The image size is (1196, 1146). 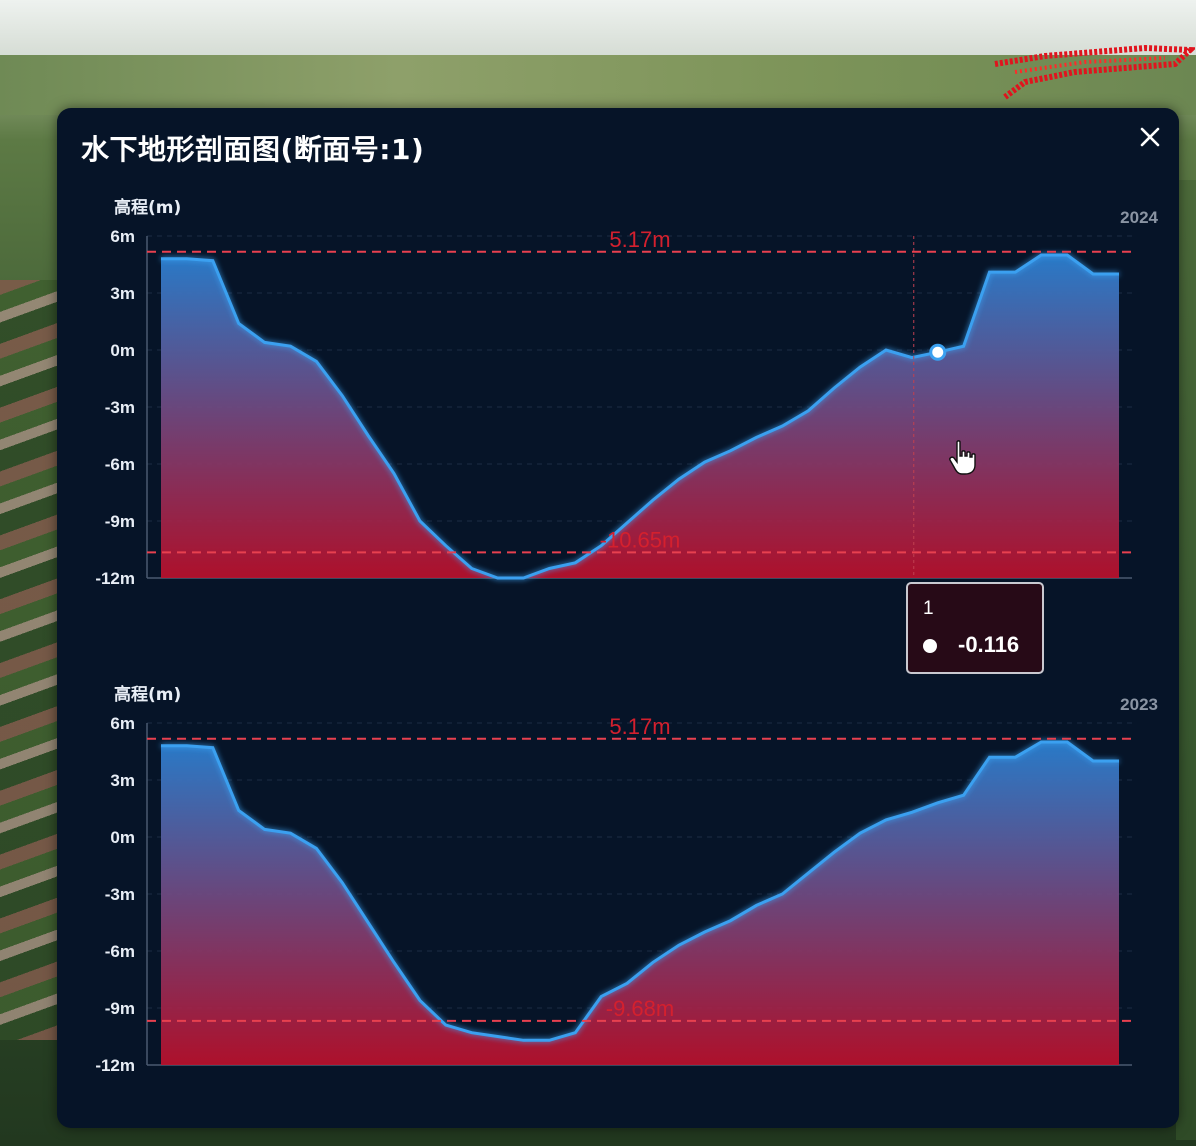 I want to click on tooltip-x-value: 1, so click(x=928, y=608).